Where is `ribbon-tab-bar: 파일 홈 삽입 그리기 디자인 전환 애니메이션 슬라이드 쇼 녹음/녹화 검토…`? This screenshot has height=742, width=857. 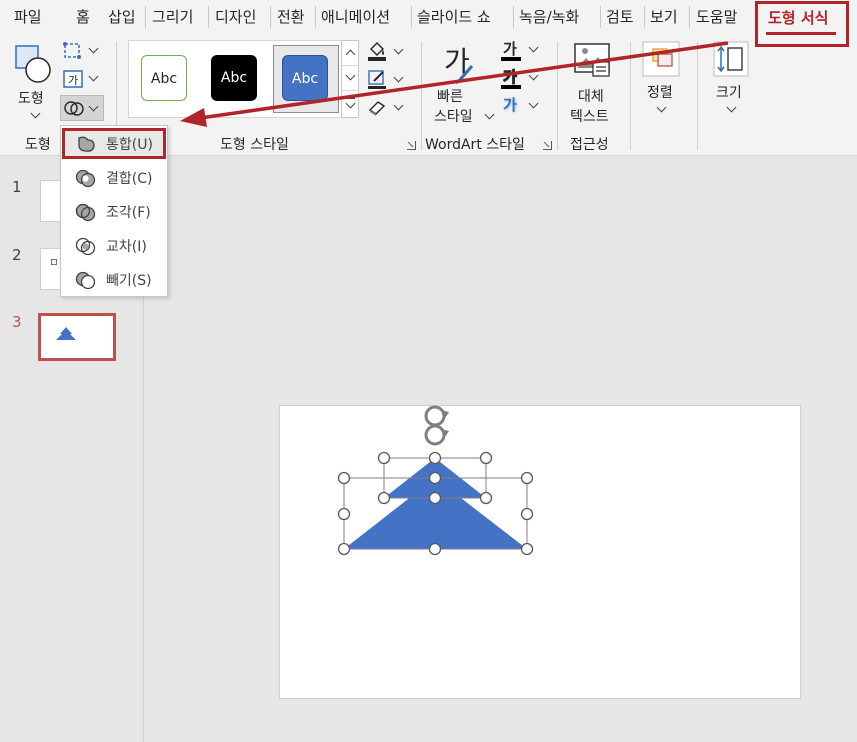
ribbon-tab-bar: 파일 홈 삽입 그리기 디자인 전환 애니메이션 슬라이드 쇼 녹음/녹화 검토… is located at coordinates (428, 17).